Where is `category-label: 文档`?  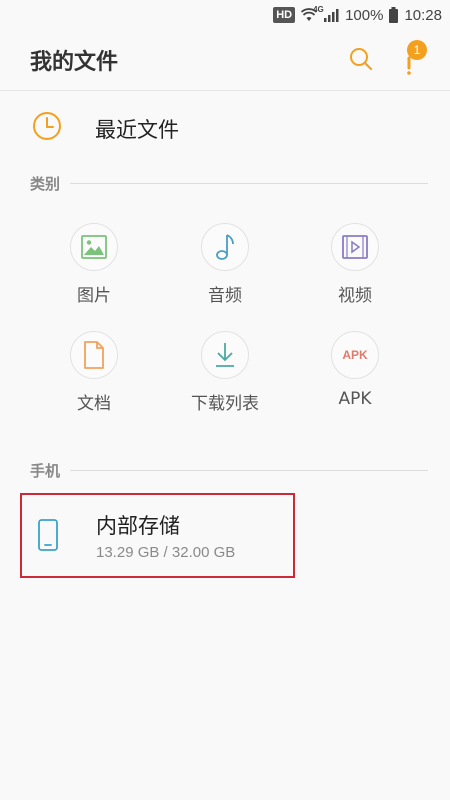 category-label: 文档 is located at coordinates (94, 404).